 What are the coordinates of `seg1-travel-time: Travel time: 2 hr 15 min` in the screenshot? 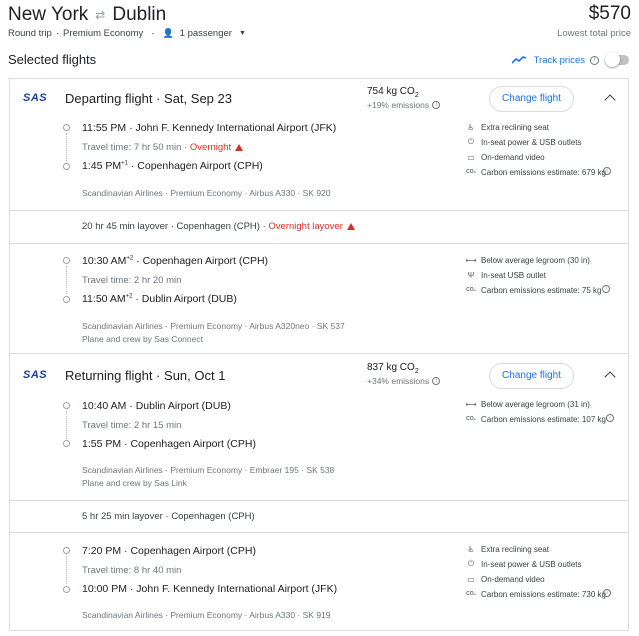 It's located at (132, 425).